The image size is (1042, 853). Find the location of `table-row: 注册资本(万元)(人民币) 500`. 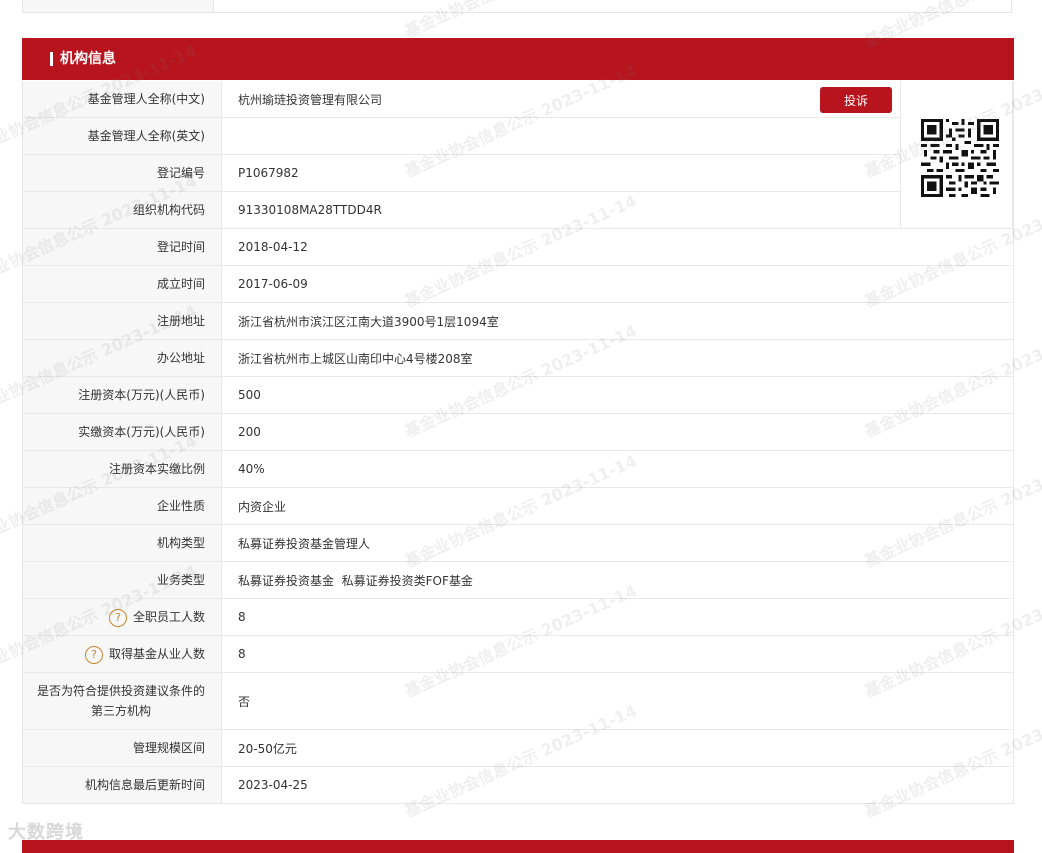

table-row: 注册资本(万元)(人民币) 500 is located at coordinates (518, 395).